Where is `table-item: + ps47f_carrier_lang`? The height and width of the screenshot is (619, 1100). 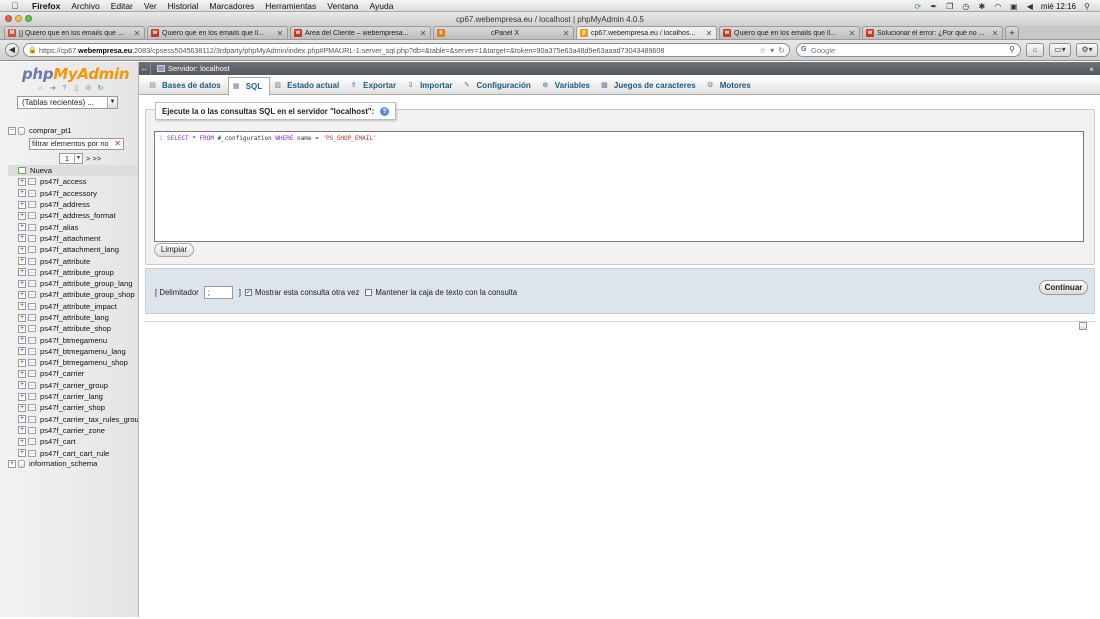
table-item: + ps47f_carrier_lang is located at coordinates (73, 396).